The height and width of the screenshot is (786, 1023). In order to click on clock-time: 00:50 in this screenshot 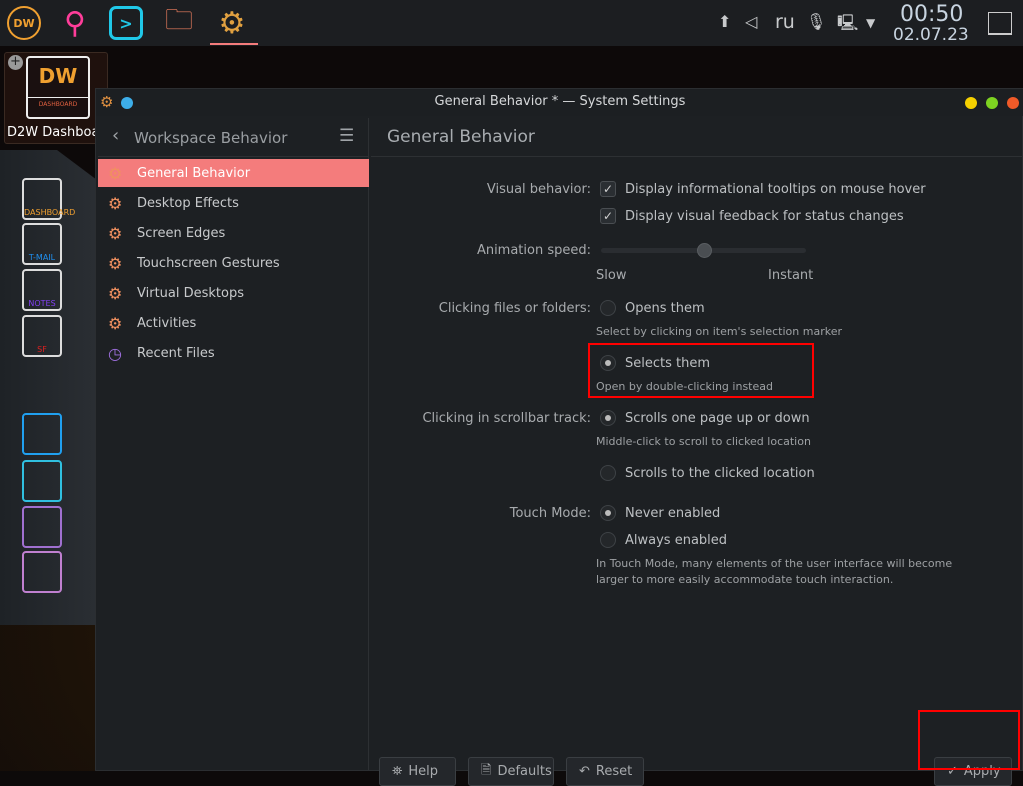, I will do `click(931, 14)`.